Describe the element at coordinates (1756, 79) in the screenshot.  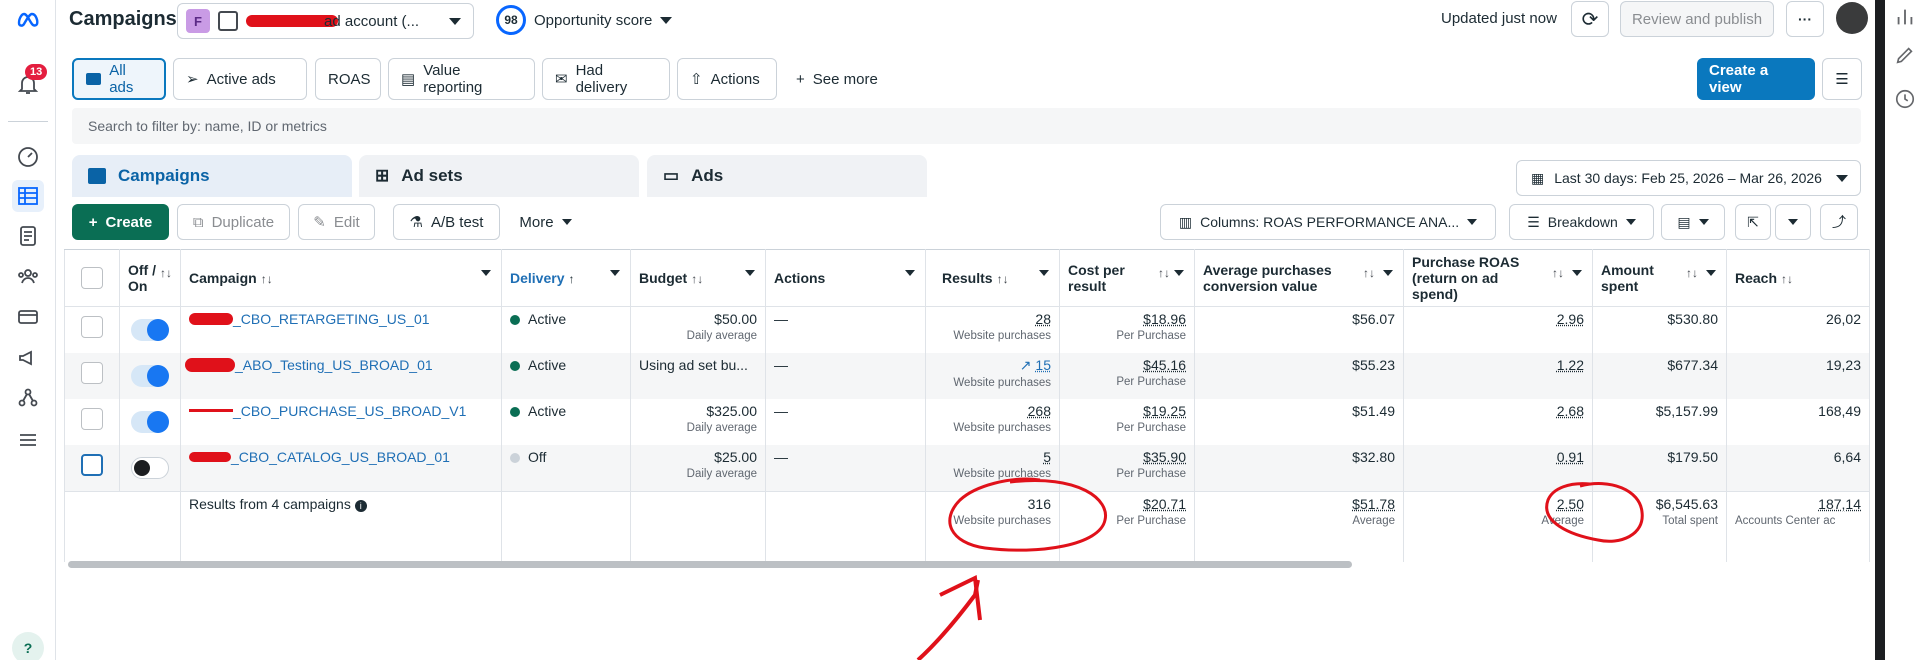
I see `create-view-button: Create a view` at that location.